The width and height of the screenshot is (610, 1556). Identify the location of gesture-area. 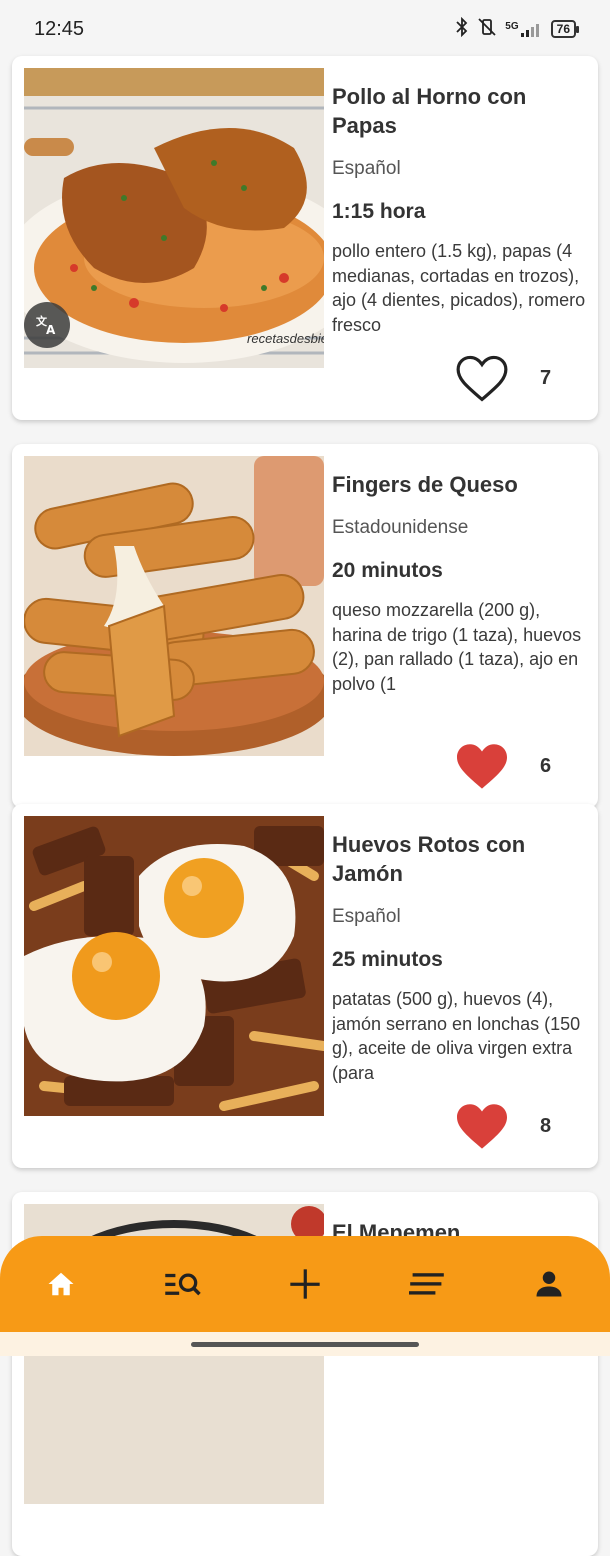
(305, 1344).